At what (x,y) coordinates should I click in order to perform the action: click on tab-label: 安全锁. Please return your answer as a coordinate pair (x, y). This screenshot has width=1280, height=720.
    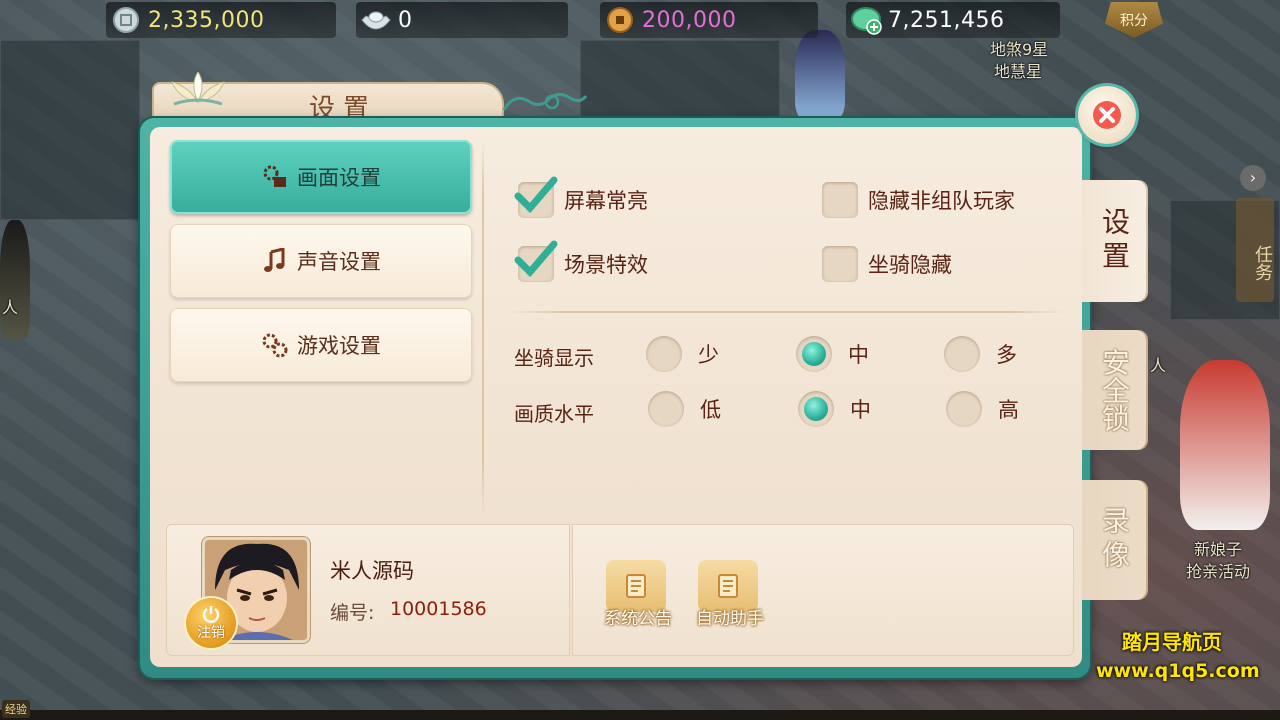
    Looking at the image, I should click on (1114, 390).